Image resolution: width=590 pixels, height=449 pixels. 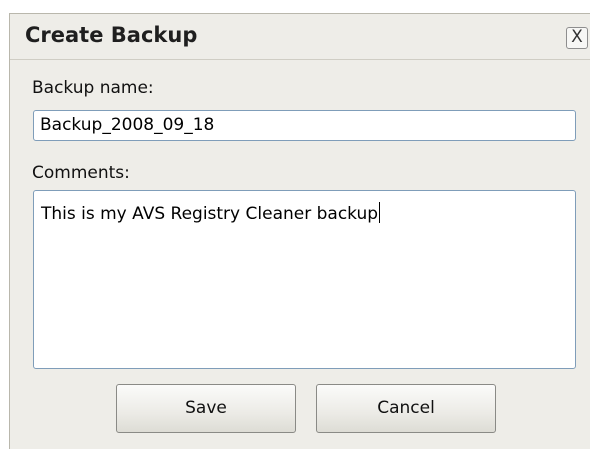 What do you see at coordinates (300, 37) in the screenshot?
I see `dialog-titlebar: Create Backup X` at bounding box center [300, 37].